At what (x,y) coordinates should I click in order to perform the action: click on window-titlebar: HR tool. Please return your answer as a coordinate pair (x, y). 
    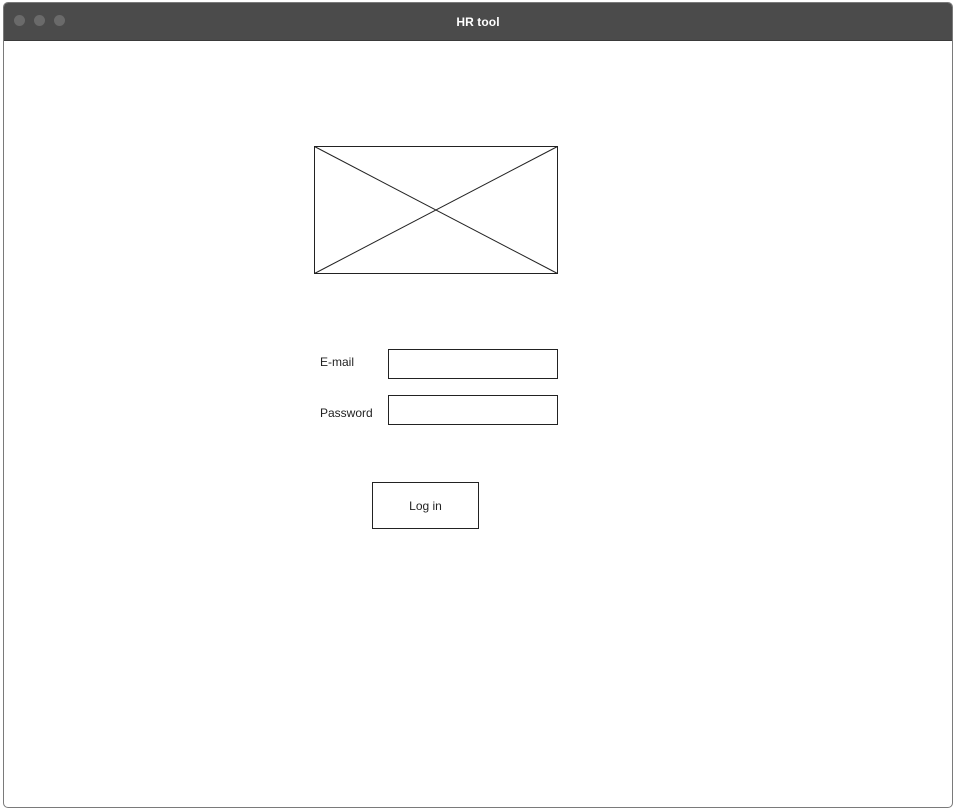
    Looking at the image, I should click on (478, 22).